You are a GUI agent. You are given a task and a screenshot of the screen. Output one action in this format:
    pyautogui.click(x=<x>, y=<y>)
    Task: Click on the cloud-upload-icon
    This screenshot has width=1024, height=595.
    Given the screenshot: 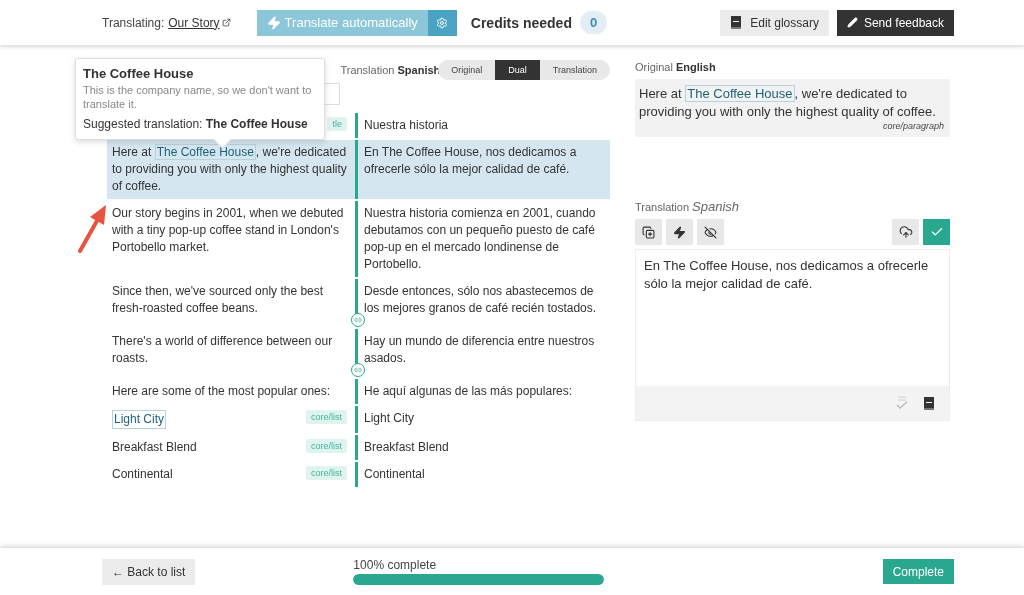 What is the action you would take?
    pyautogui.click(x=905, y=232)
    